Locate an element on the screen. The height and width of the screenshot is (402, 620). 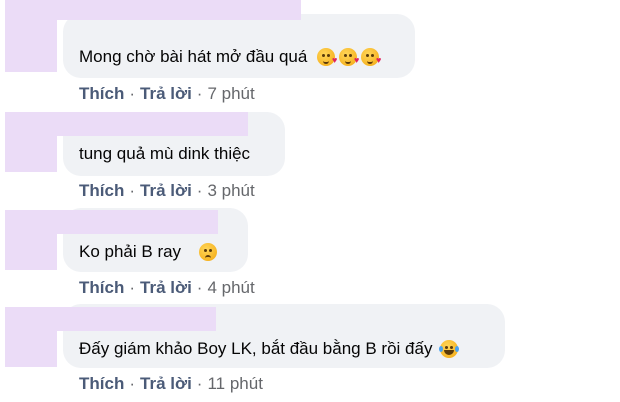
comment-actions: Thích · Trả lời · 3 phút is located at coordinates (167, 191).